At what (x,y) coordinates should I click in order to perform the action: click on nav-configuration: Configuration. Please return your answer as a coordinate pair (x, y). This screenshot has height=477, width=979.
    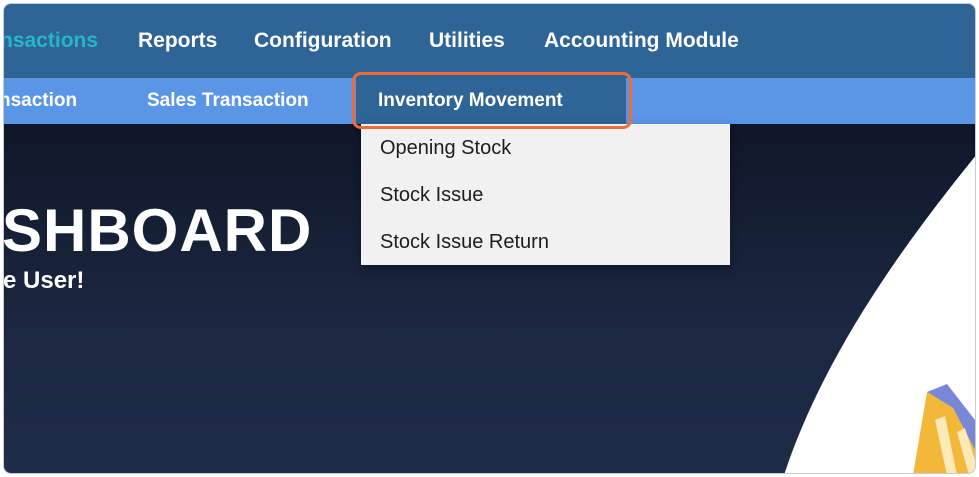
    Looking at the image, I should click on (323, 41).